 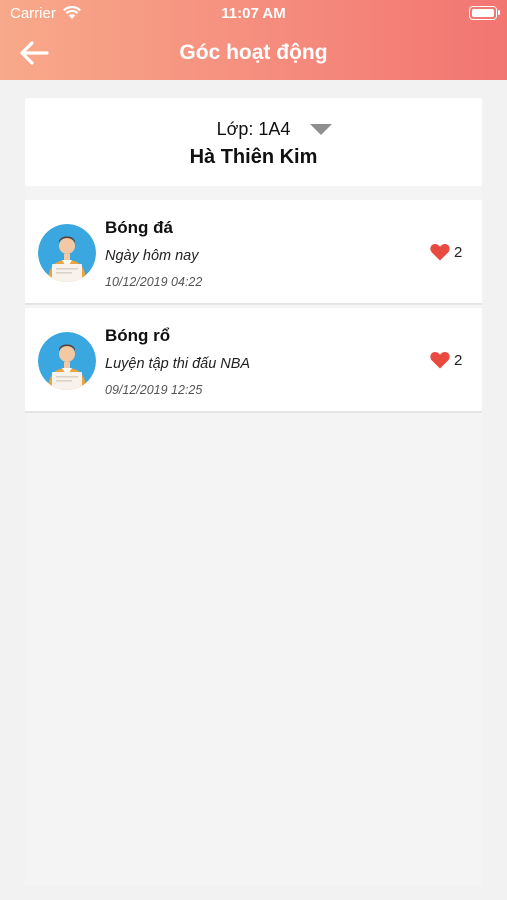 What do you see at coordinates (484, 13) in the screenshot?
I see `battery-icon` at bounding box center [484, 13].